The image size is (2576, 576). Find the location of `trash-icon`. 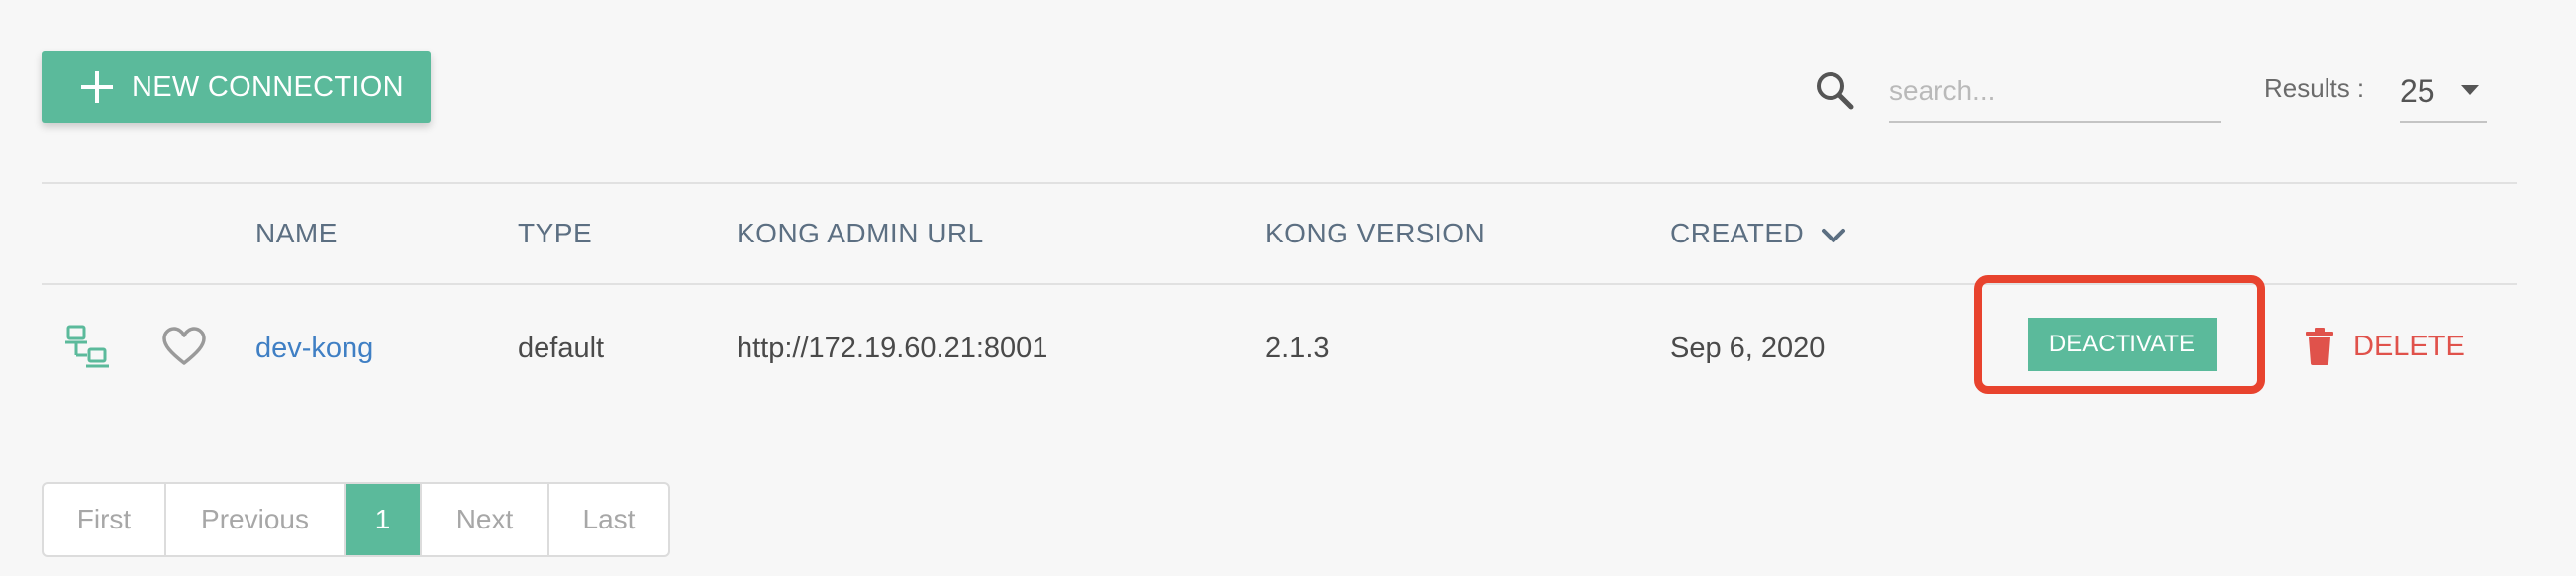

trash-icon is located at coordinates (2320, 346).